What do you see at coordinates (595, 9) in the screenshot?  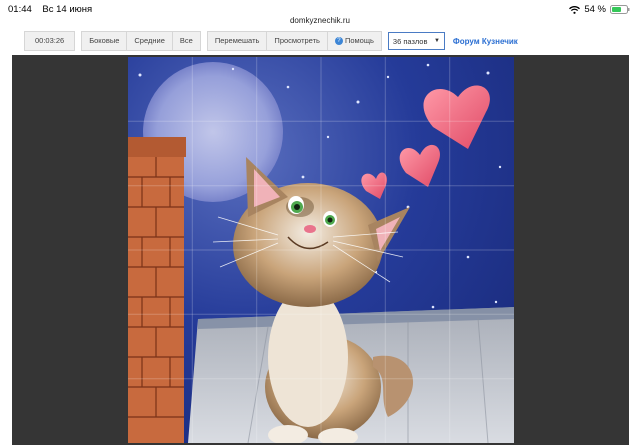 I see `battery-percent: 54 %` at bounding box center [595, 9].